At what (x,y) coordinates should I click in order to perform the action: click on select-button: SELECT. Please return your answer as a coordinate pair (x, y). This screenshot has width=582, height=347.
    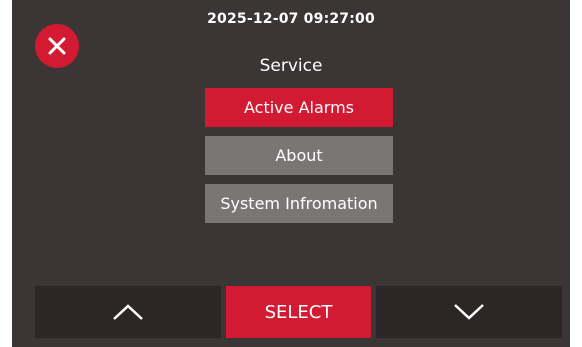
    Looking at the image, I should click on (298, 312).